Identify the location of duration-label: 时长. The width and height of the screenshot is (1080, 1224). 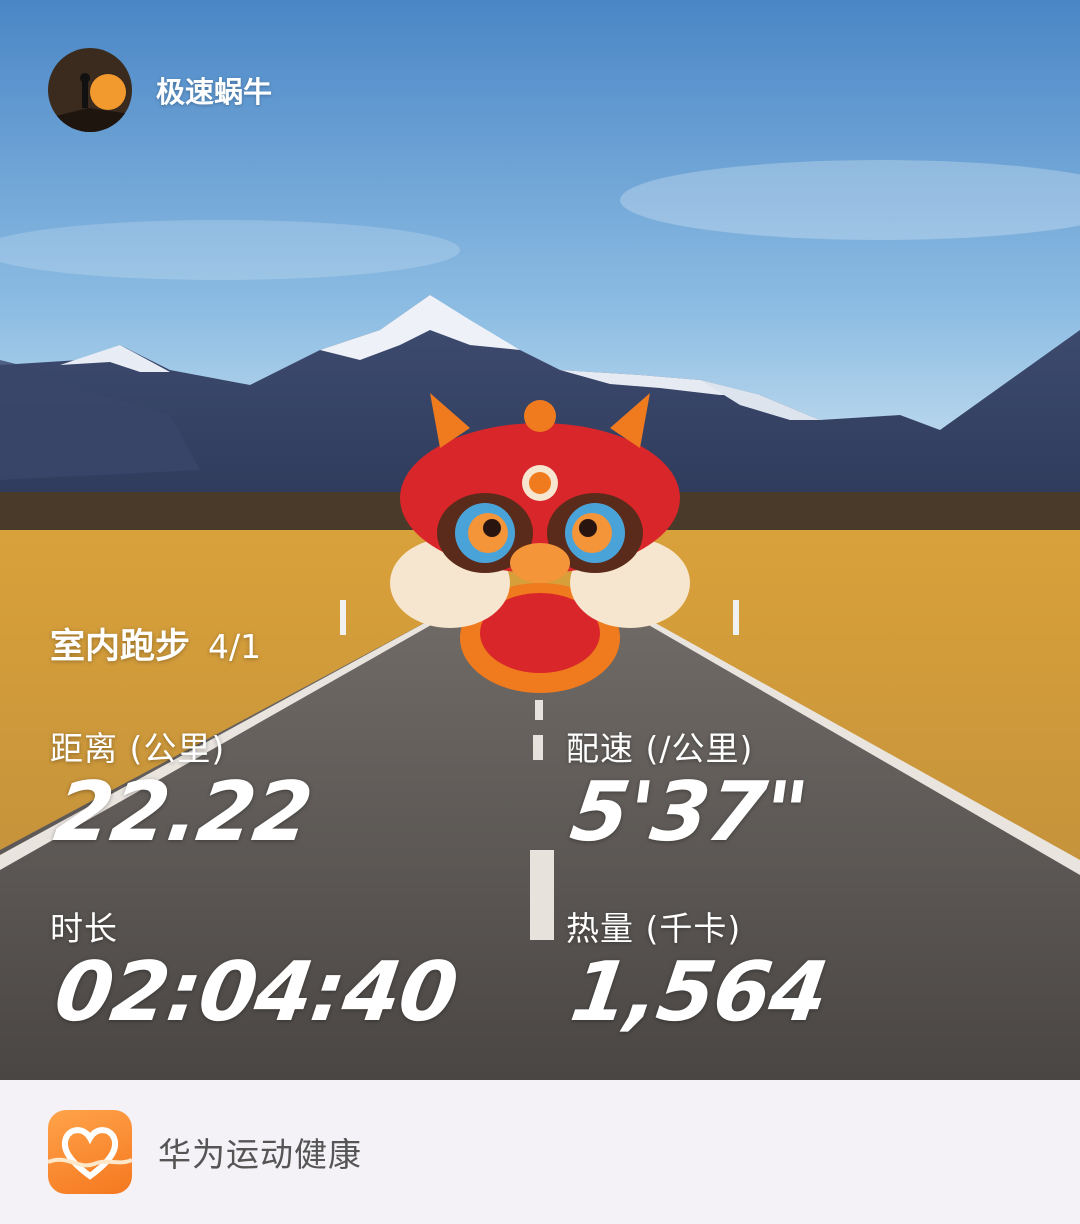
(84, 928).